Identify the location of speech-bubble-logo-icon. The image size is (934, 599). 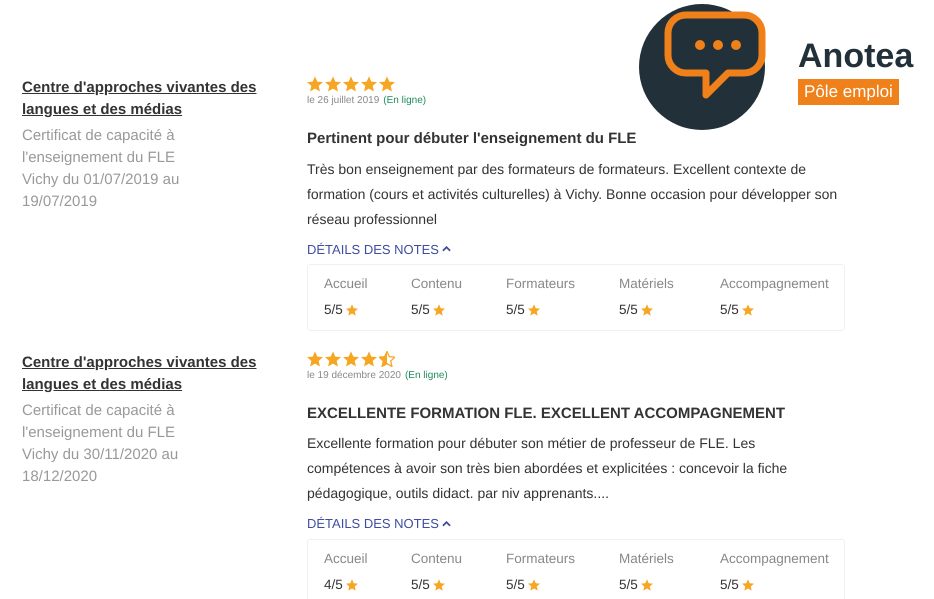
(702, 67).